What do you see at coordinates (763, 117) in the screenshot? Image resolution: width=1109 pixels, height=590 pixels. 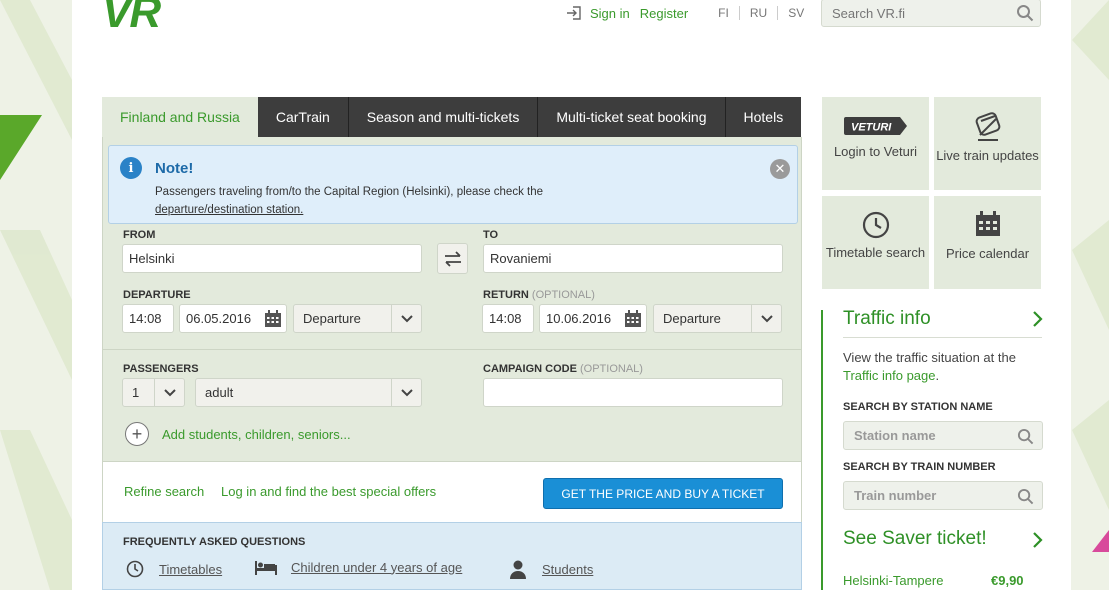 I see `tab-hotels: Hotels` at bounding box center [763, 117].